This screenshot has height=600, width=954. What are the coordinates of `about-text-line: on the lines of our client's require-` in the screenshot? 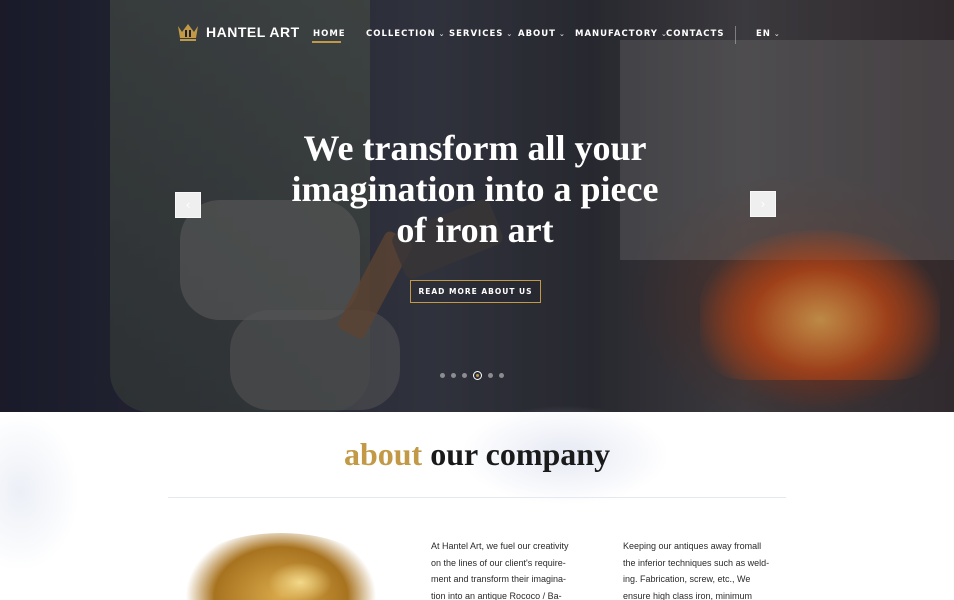 It's located at (498, 562).